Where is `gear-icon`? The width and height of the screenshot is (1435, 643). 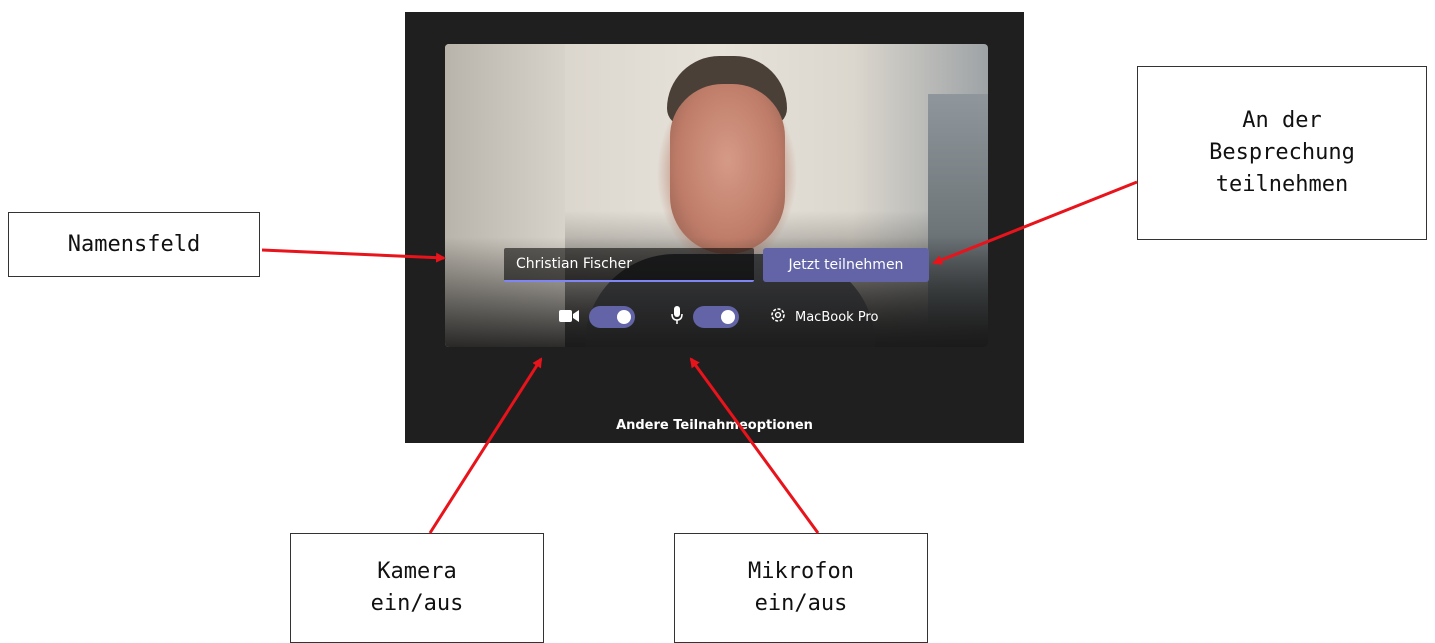 gear-icon is located at coordinates (778, 317).